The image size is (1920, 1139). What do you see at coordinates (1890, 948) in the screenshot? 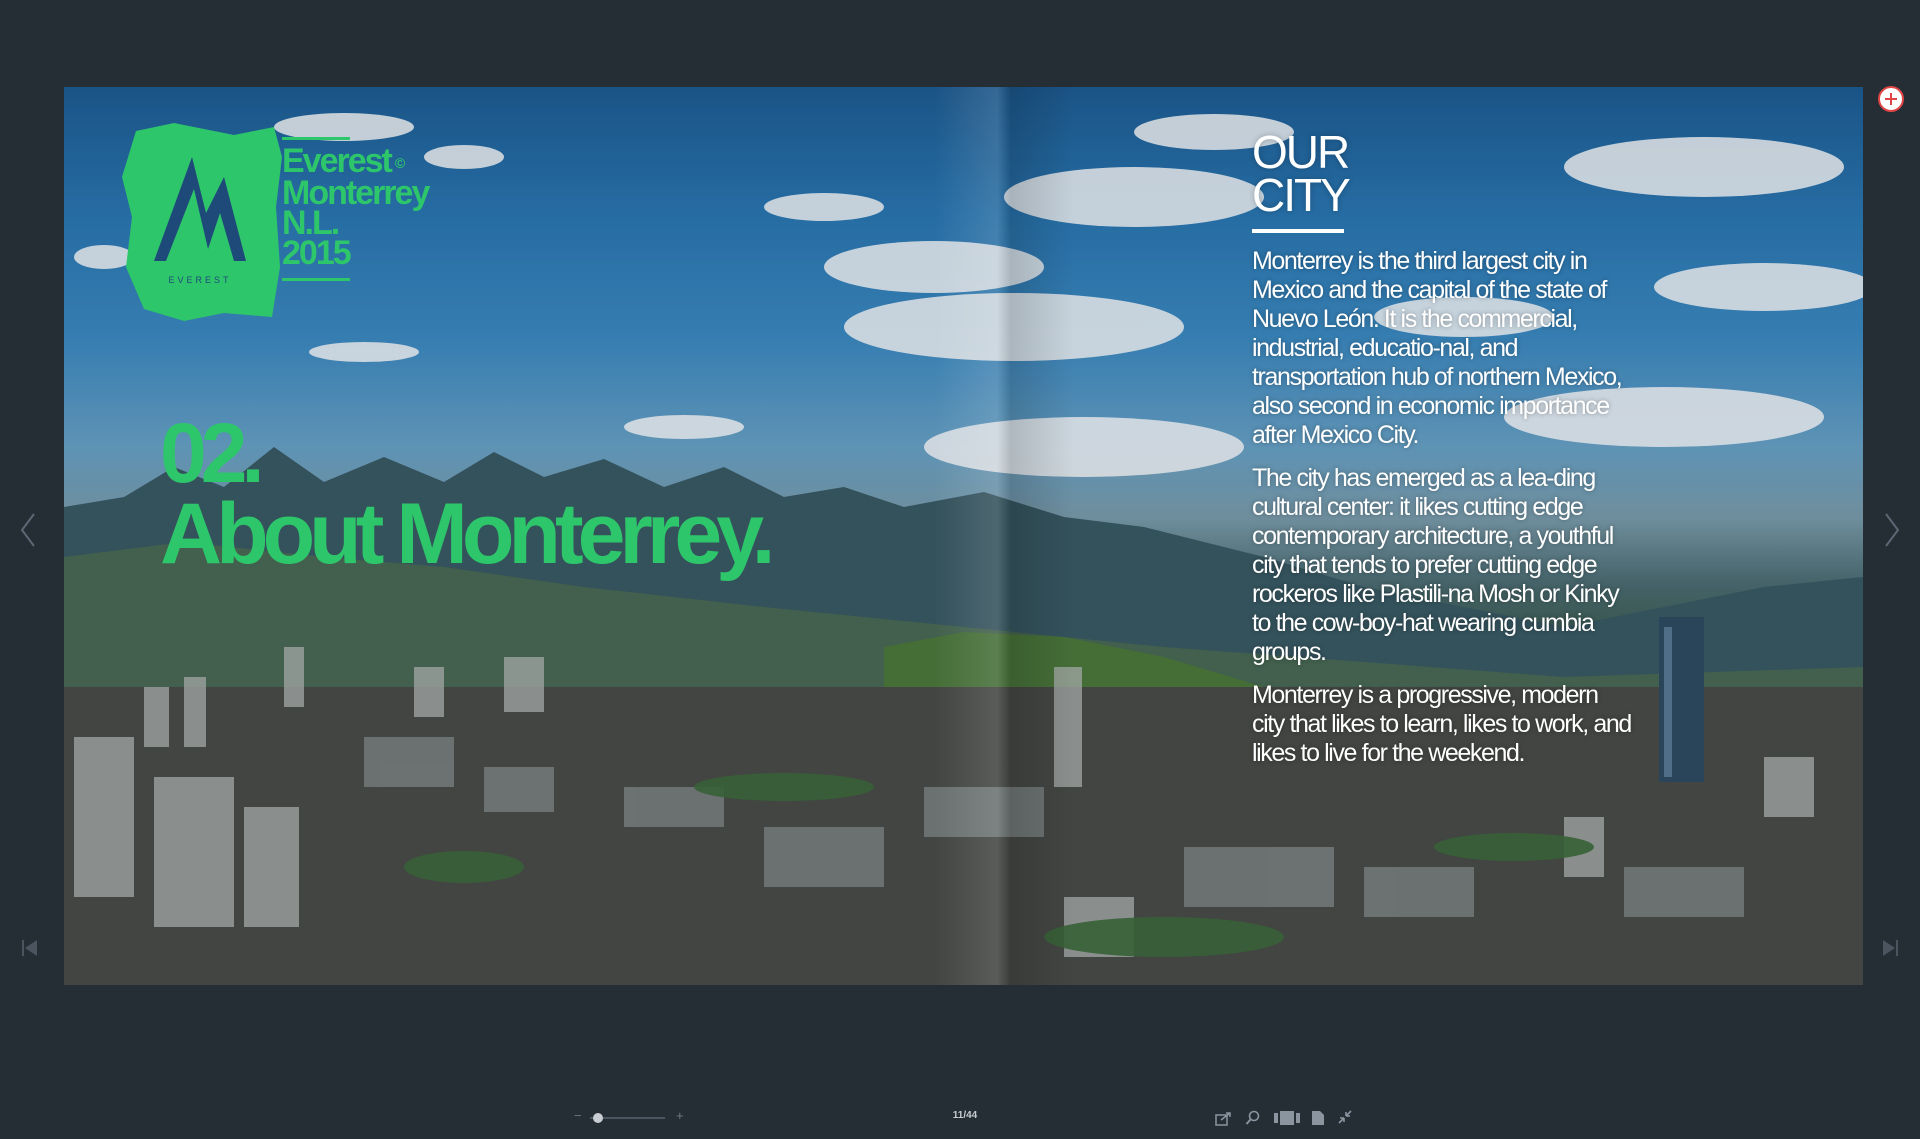
I see `skip-last-icon` at bounding box center [1890, 948].